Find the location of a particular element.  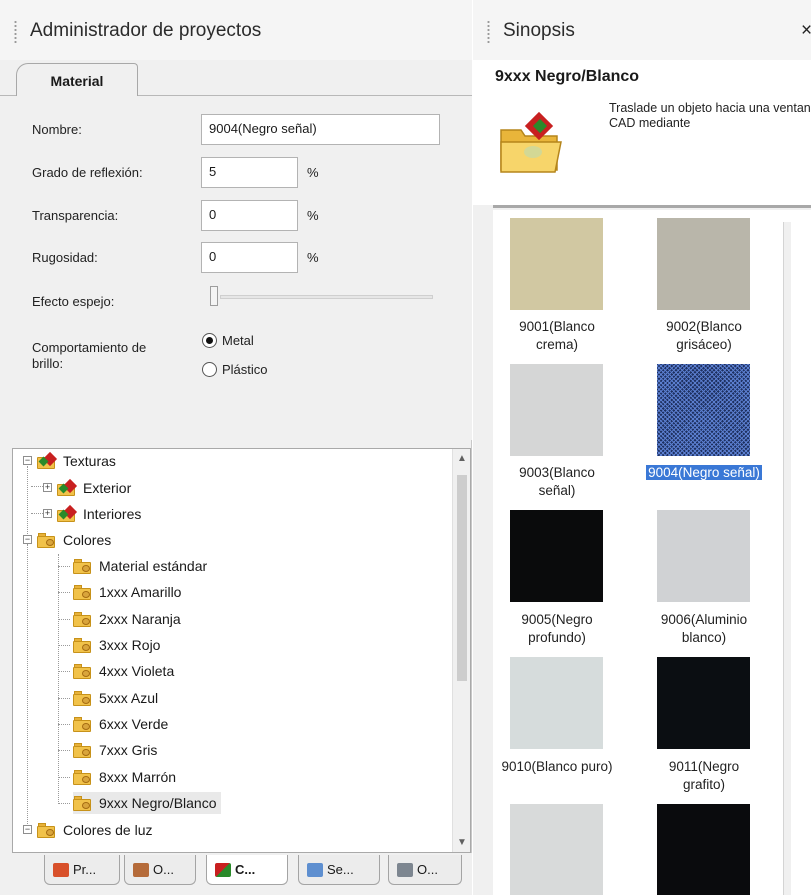

synopsis-header: Sinopsis × is located at coordinates (642, 30).